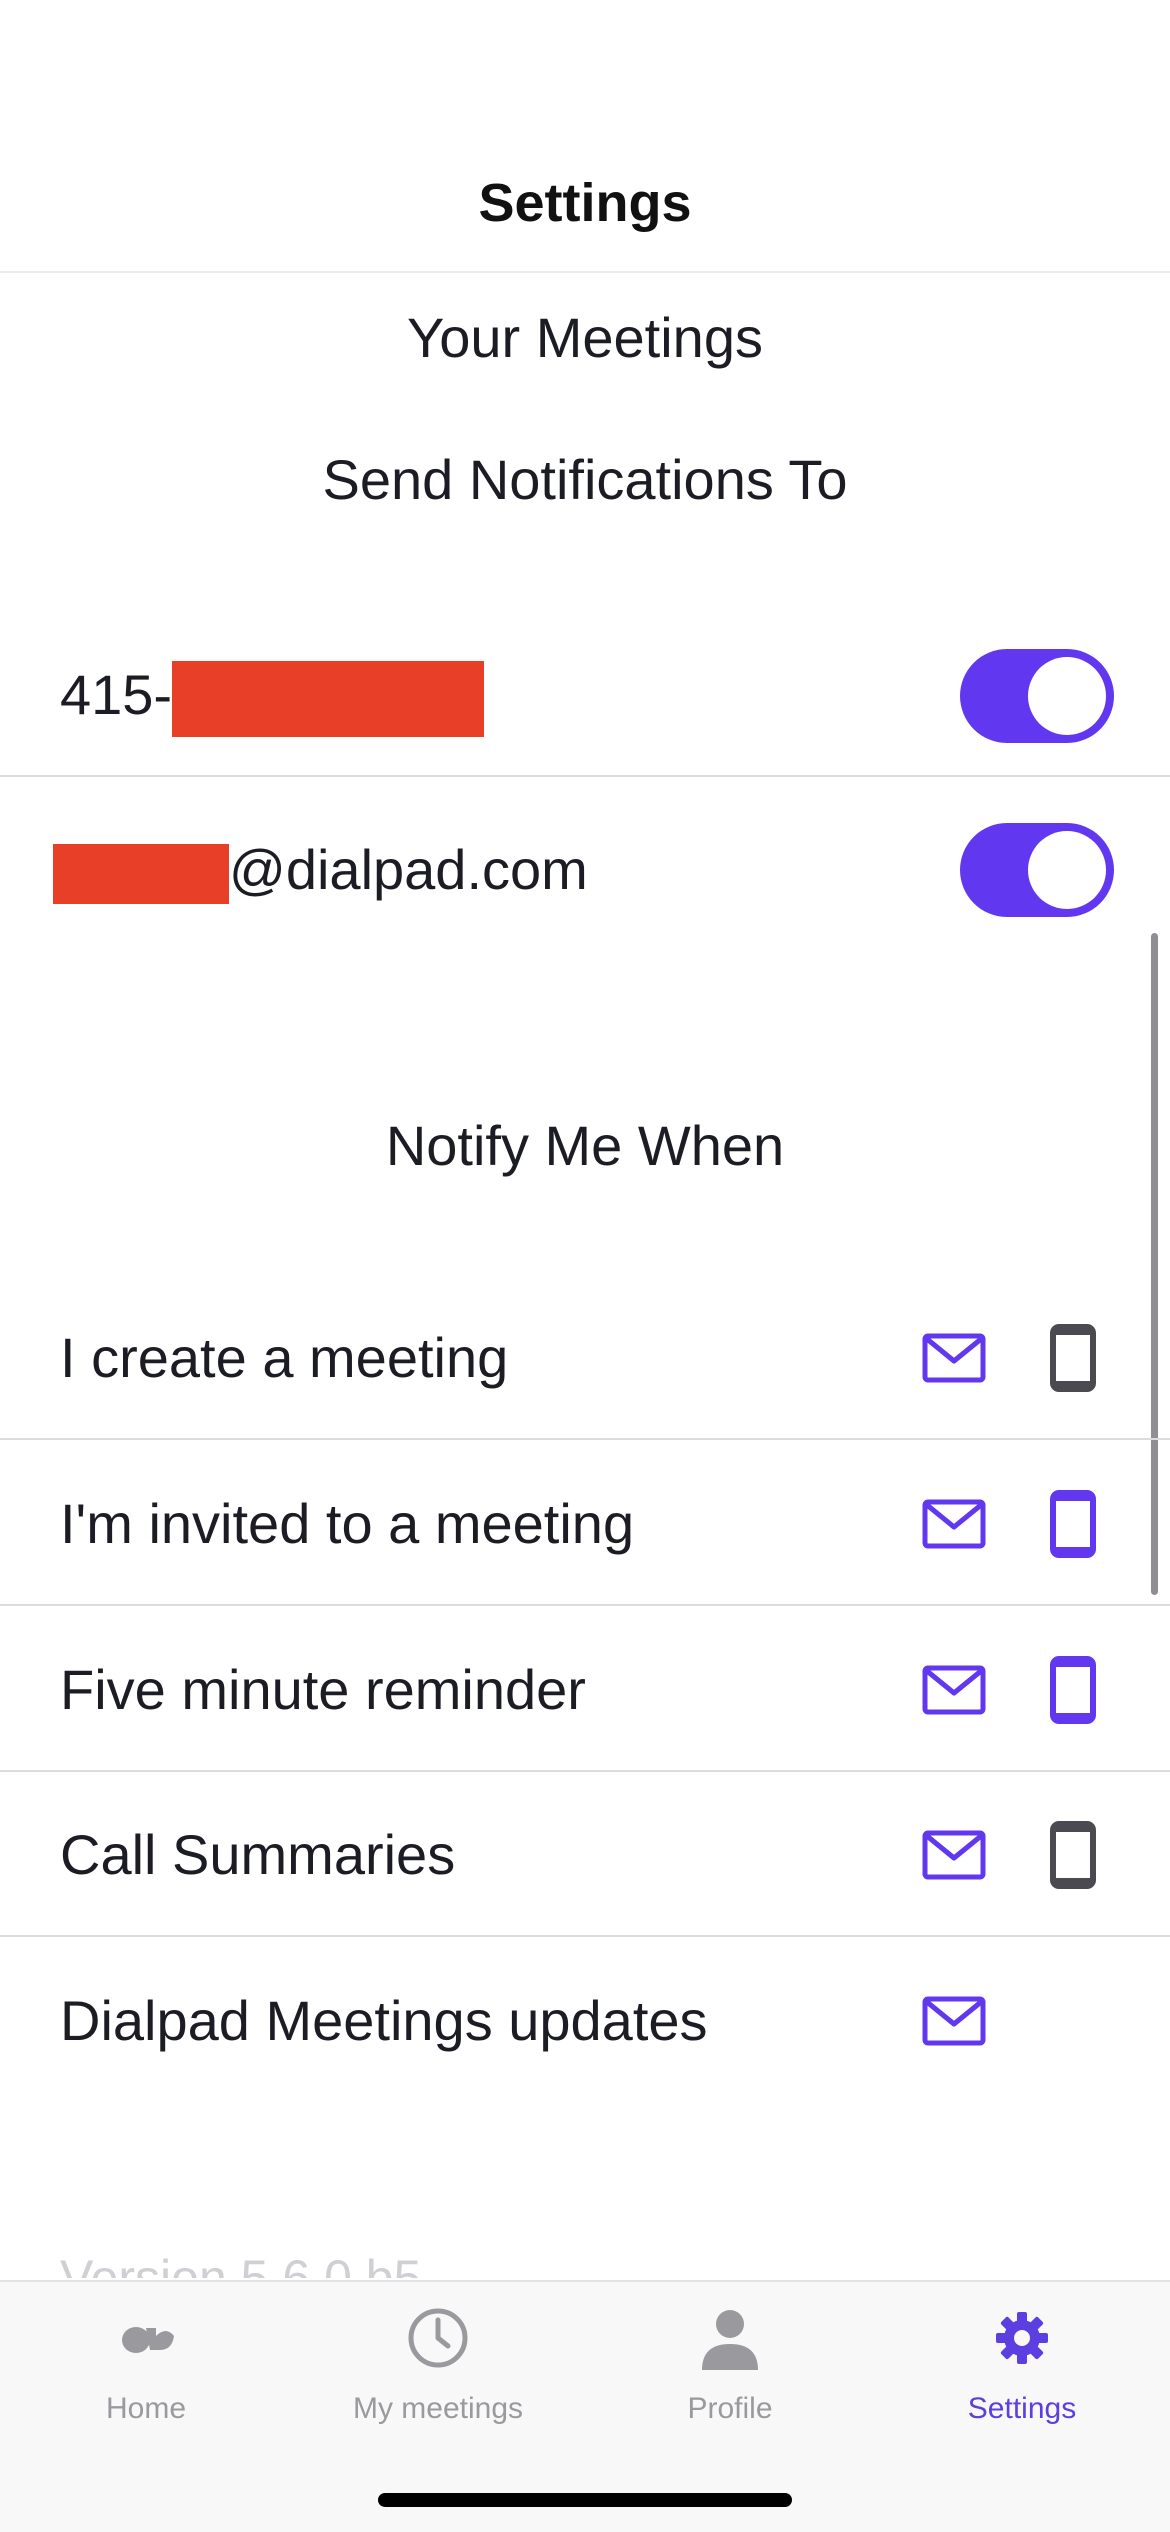 The width and height of the screenshot is (1170, 2532). What do you see at coordinates (585, 694) in the screenshot?
I see `destination-row-phone: 415-` at bounding box center [585, 694].